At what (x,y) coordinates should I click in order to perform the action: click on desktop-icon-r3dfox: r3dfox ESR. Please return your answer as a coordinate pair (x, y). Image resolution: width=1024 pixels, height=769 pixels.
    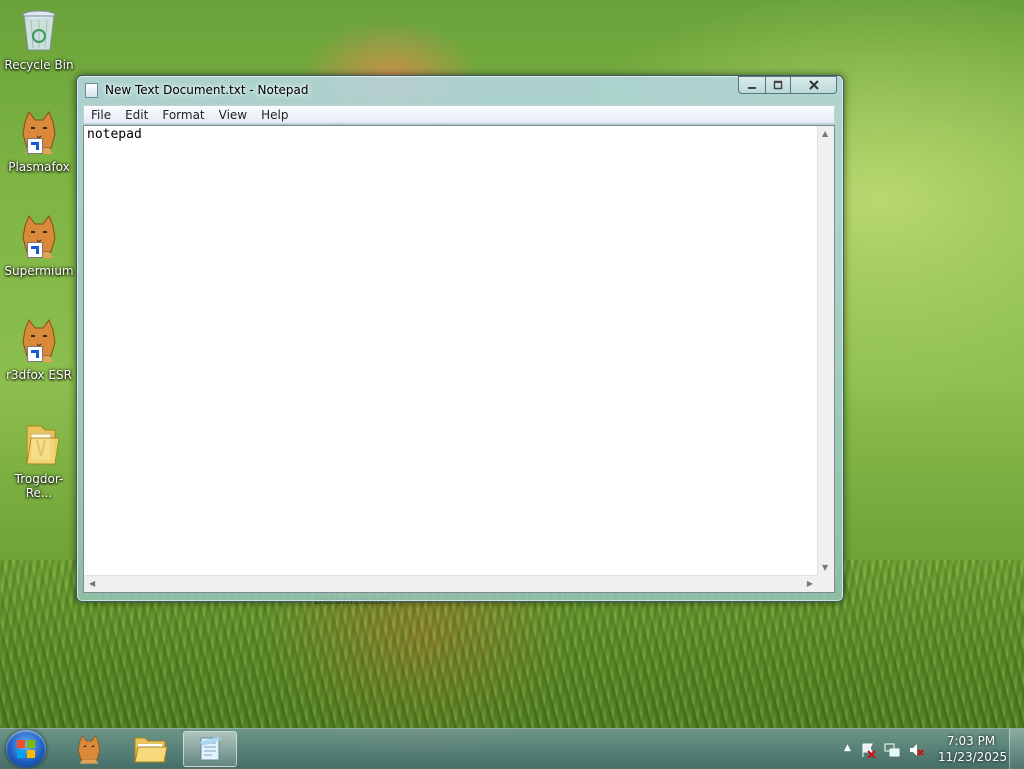
    Looking at the image, I should click on (39, 349).